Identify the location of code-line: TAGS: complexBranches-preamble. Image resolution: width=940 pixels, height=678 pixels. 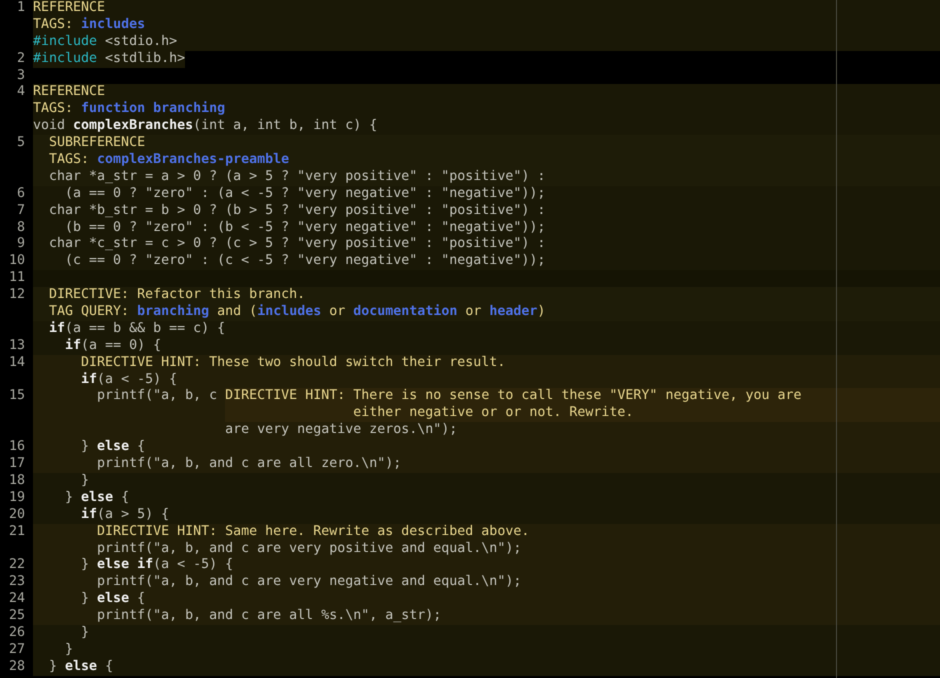
(169, 160).